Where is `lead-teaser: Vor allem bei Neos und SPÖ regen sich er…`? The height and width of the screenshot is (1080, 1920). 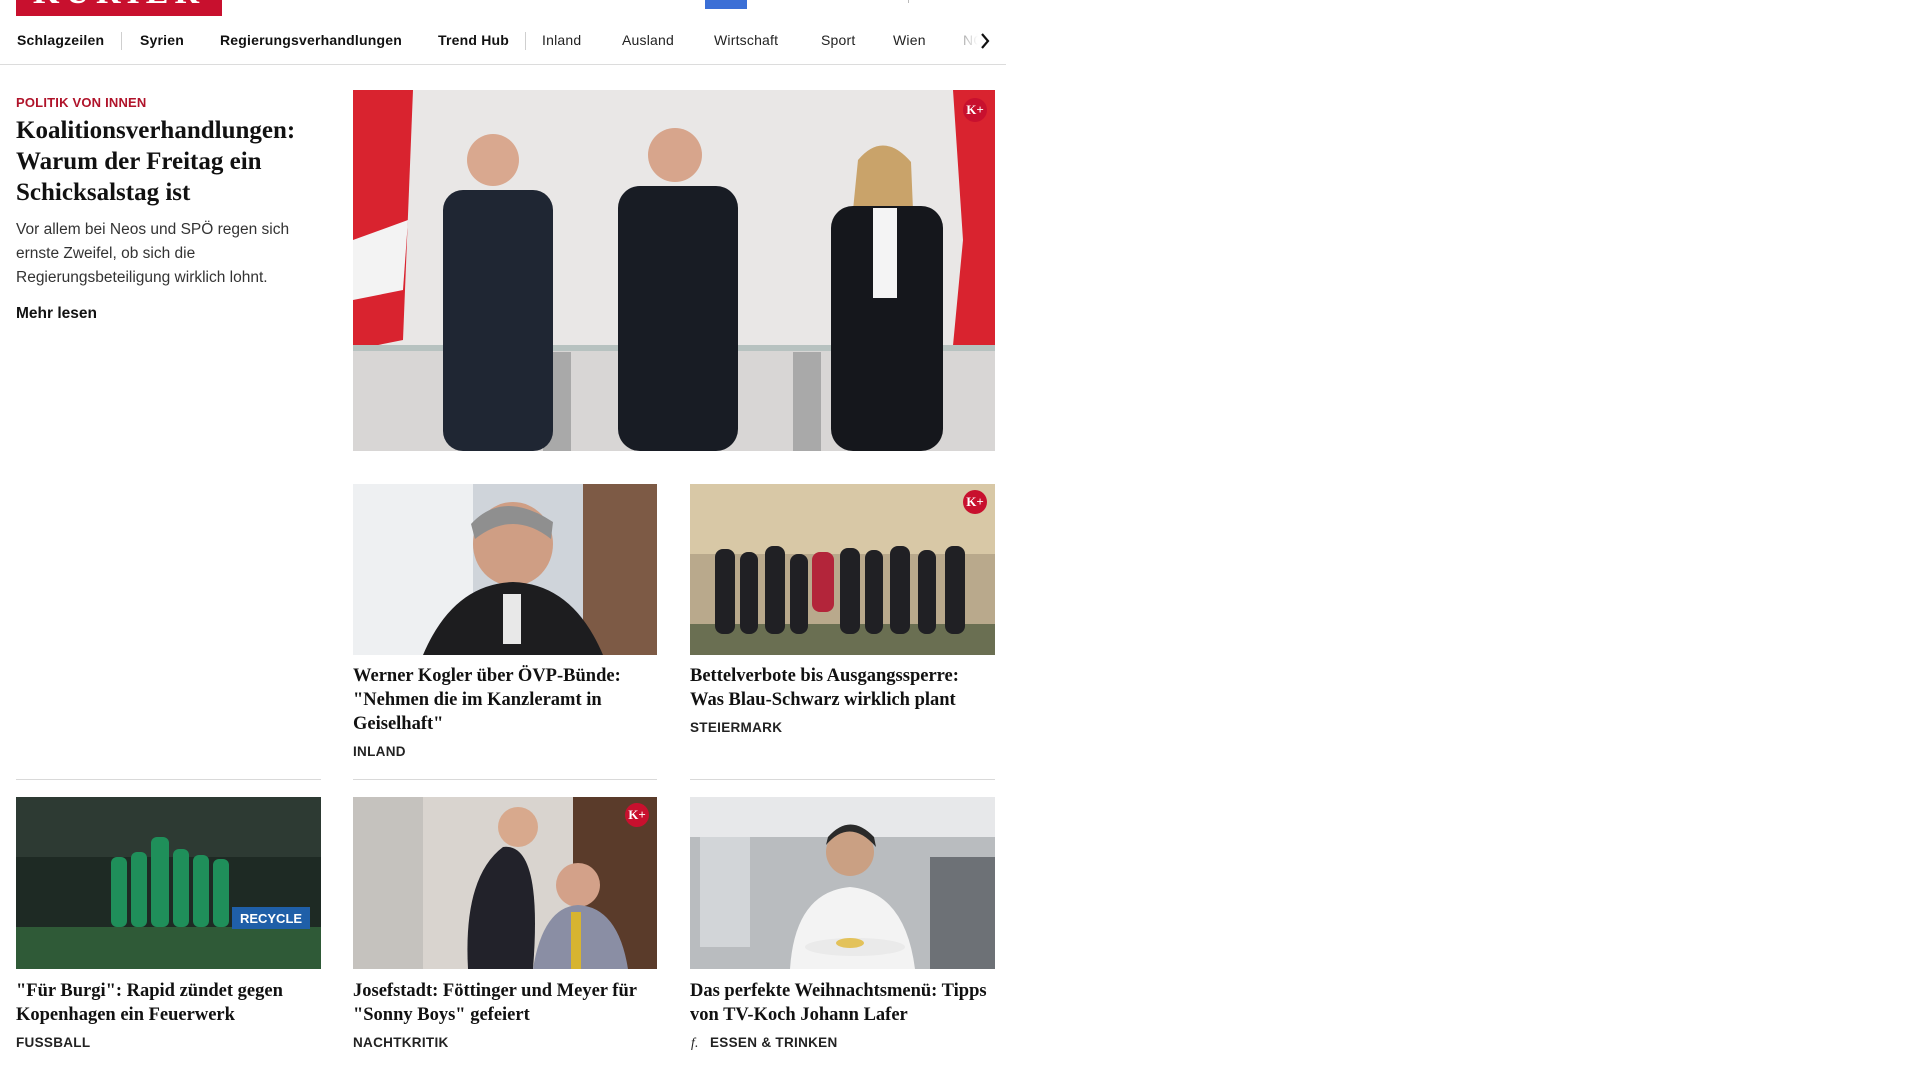 lead-teaser: Vor allem bei Neos und SPÖ regen sich er… is located at coordinates (153, 253).